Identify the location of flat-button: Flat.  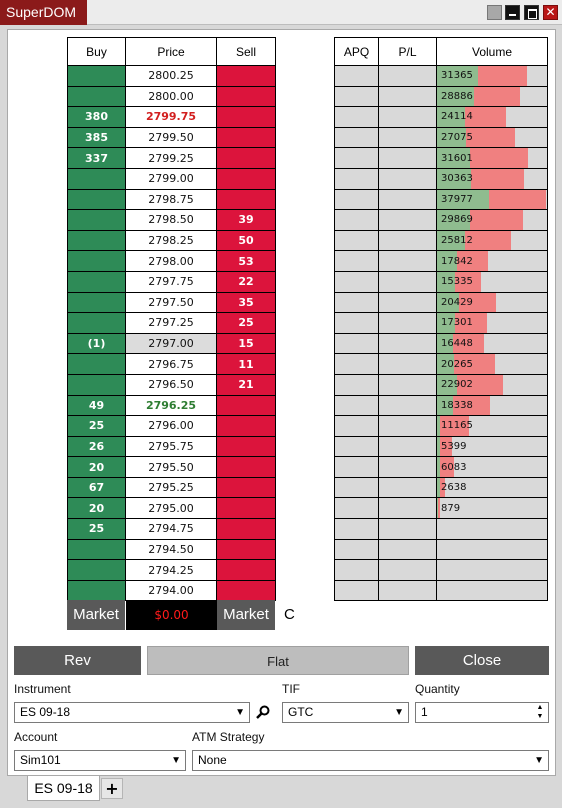
(278, 660).